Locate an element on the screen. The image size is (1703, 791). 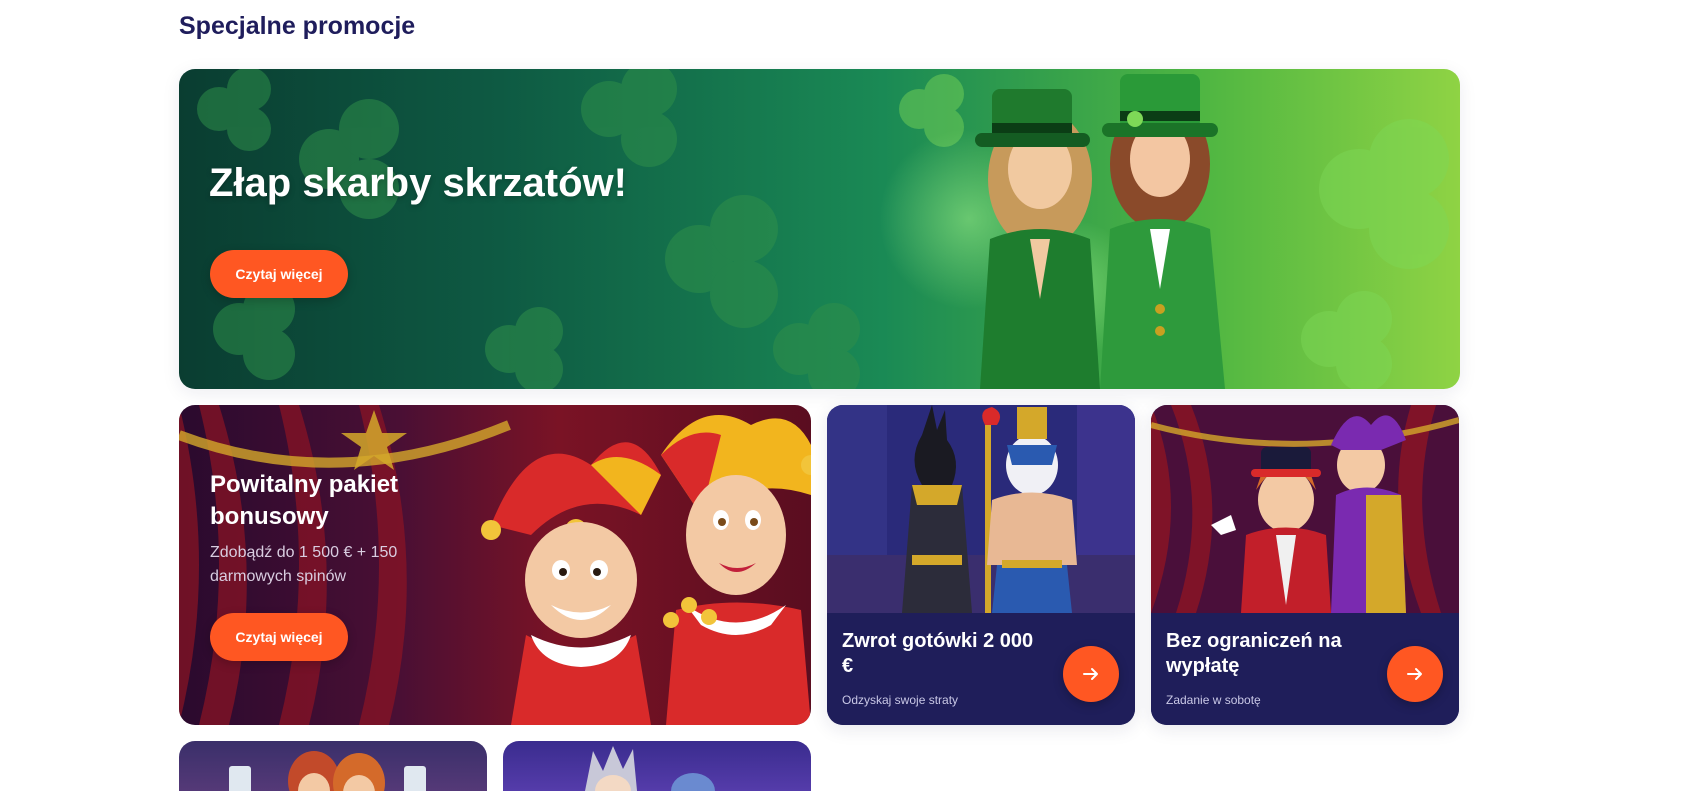
welcome-title: Powitalny pakiet bonusowy is located at coordinates (304, 500).